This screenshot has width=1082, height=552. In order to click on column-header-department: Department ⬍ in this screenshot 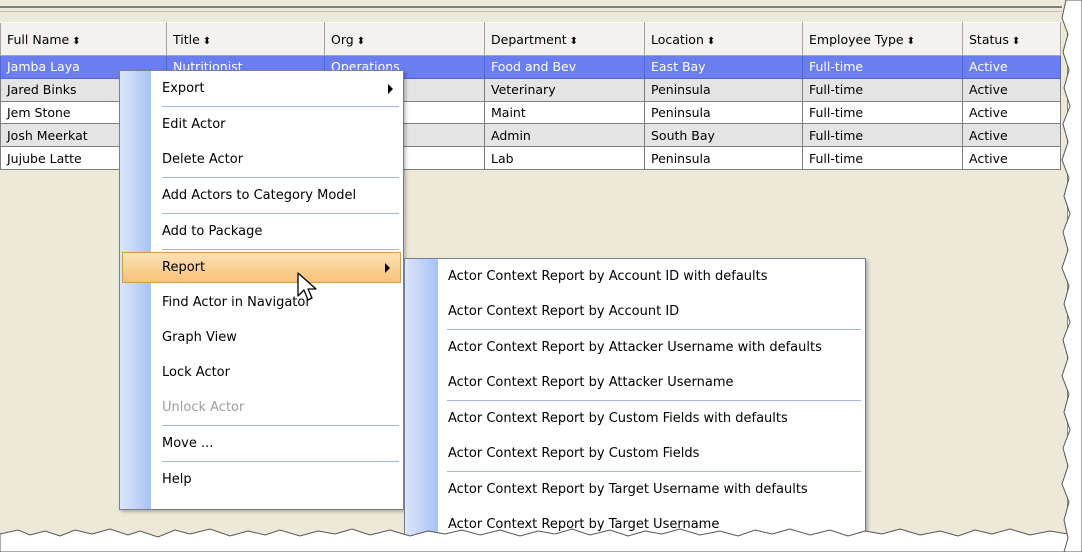, I will do `click(564, 39)`.